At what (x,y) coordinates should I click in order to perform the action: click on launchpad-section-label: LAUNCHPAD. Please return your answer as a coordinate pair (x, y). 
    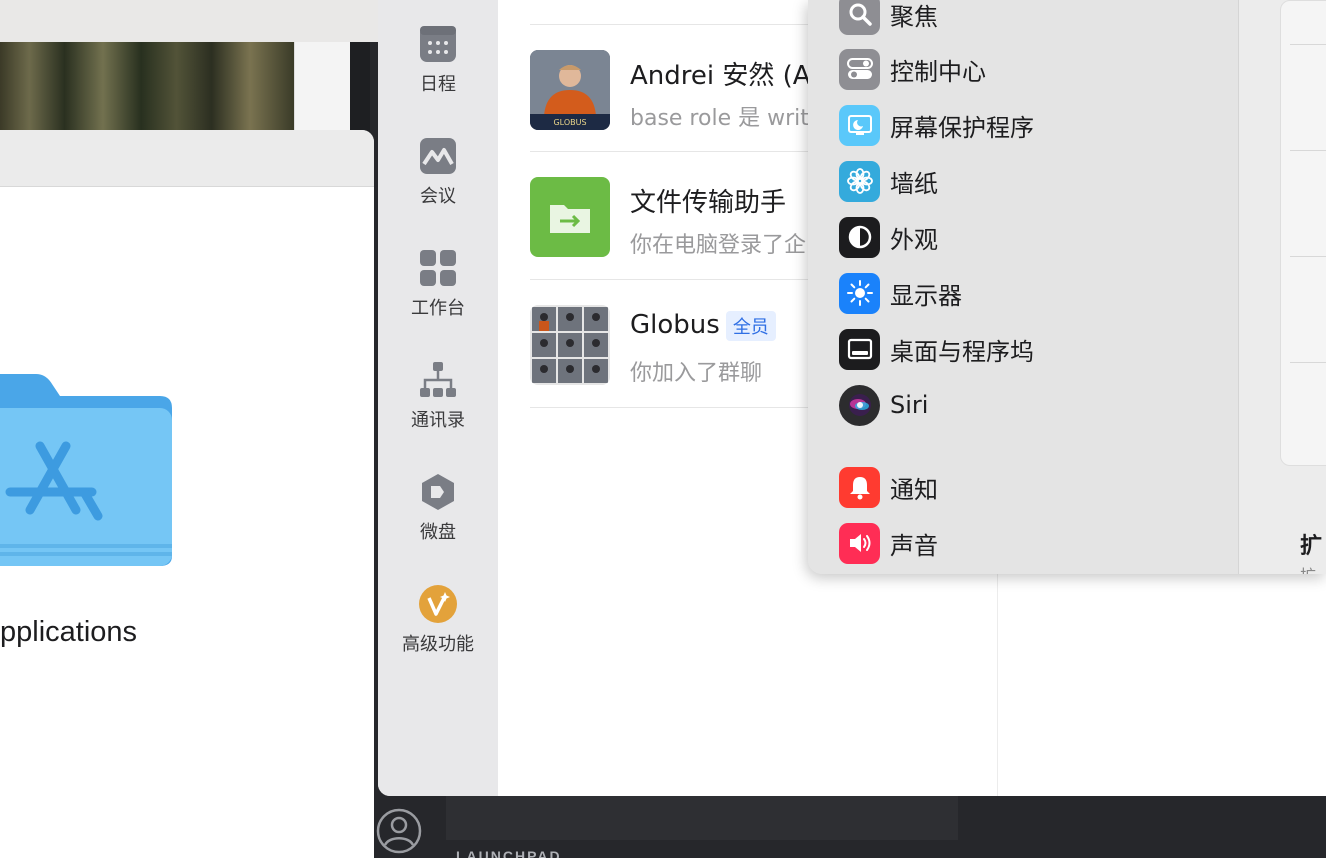
    Looking at the image, I should click on (509, 853).